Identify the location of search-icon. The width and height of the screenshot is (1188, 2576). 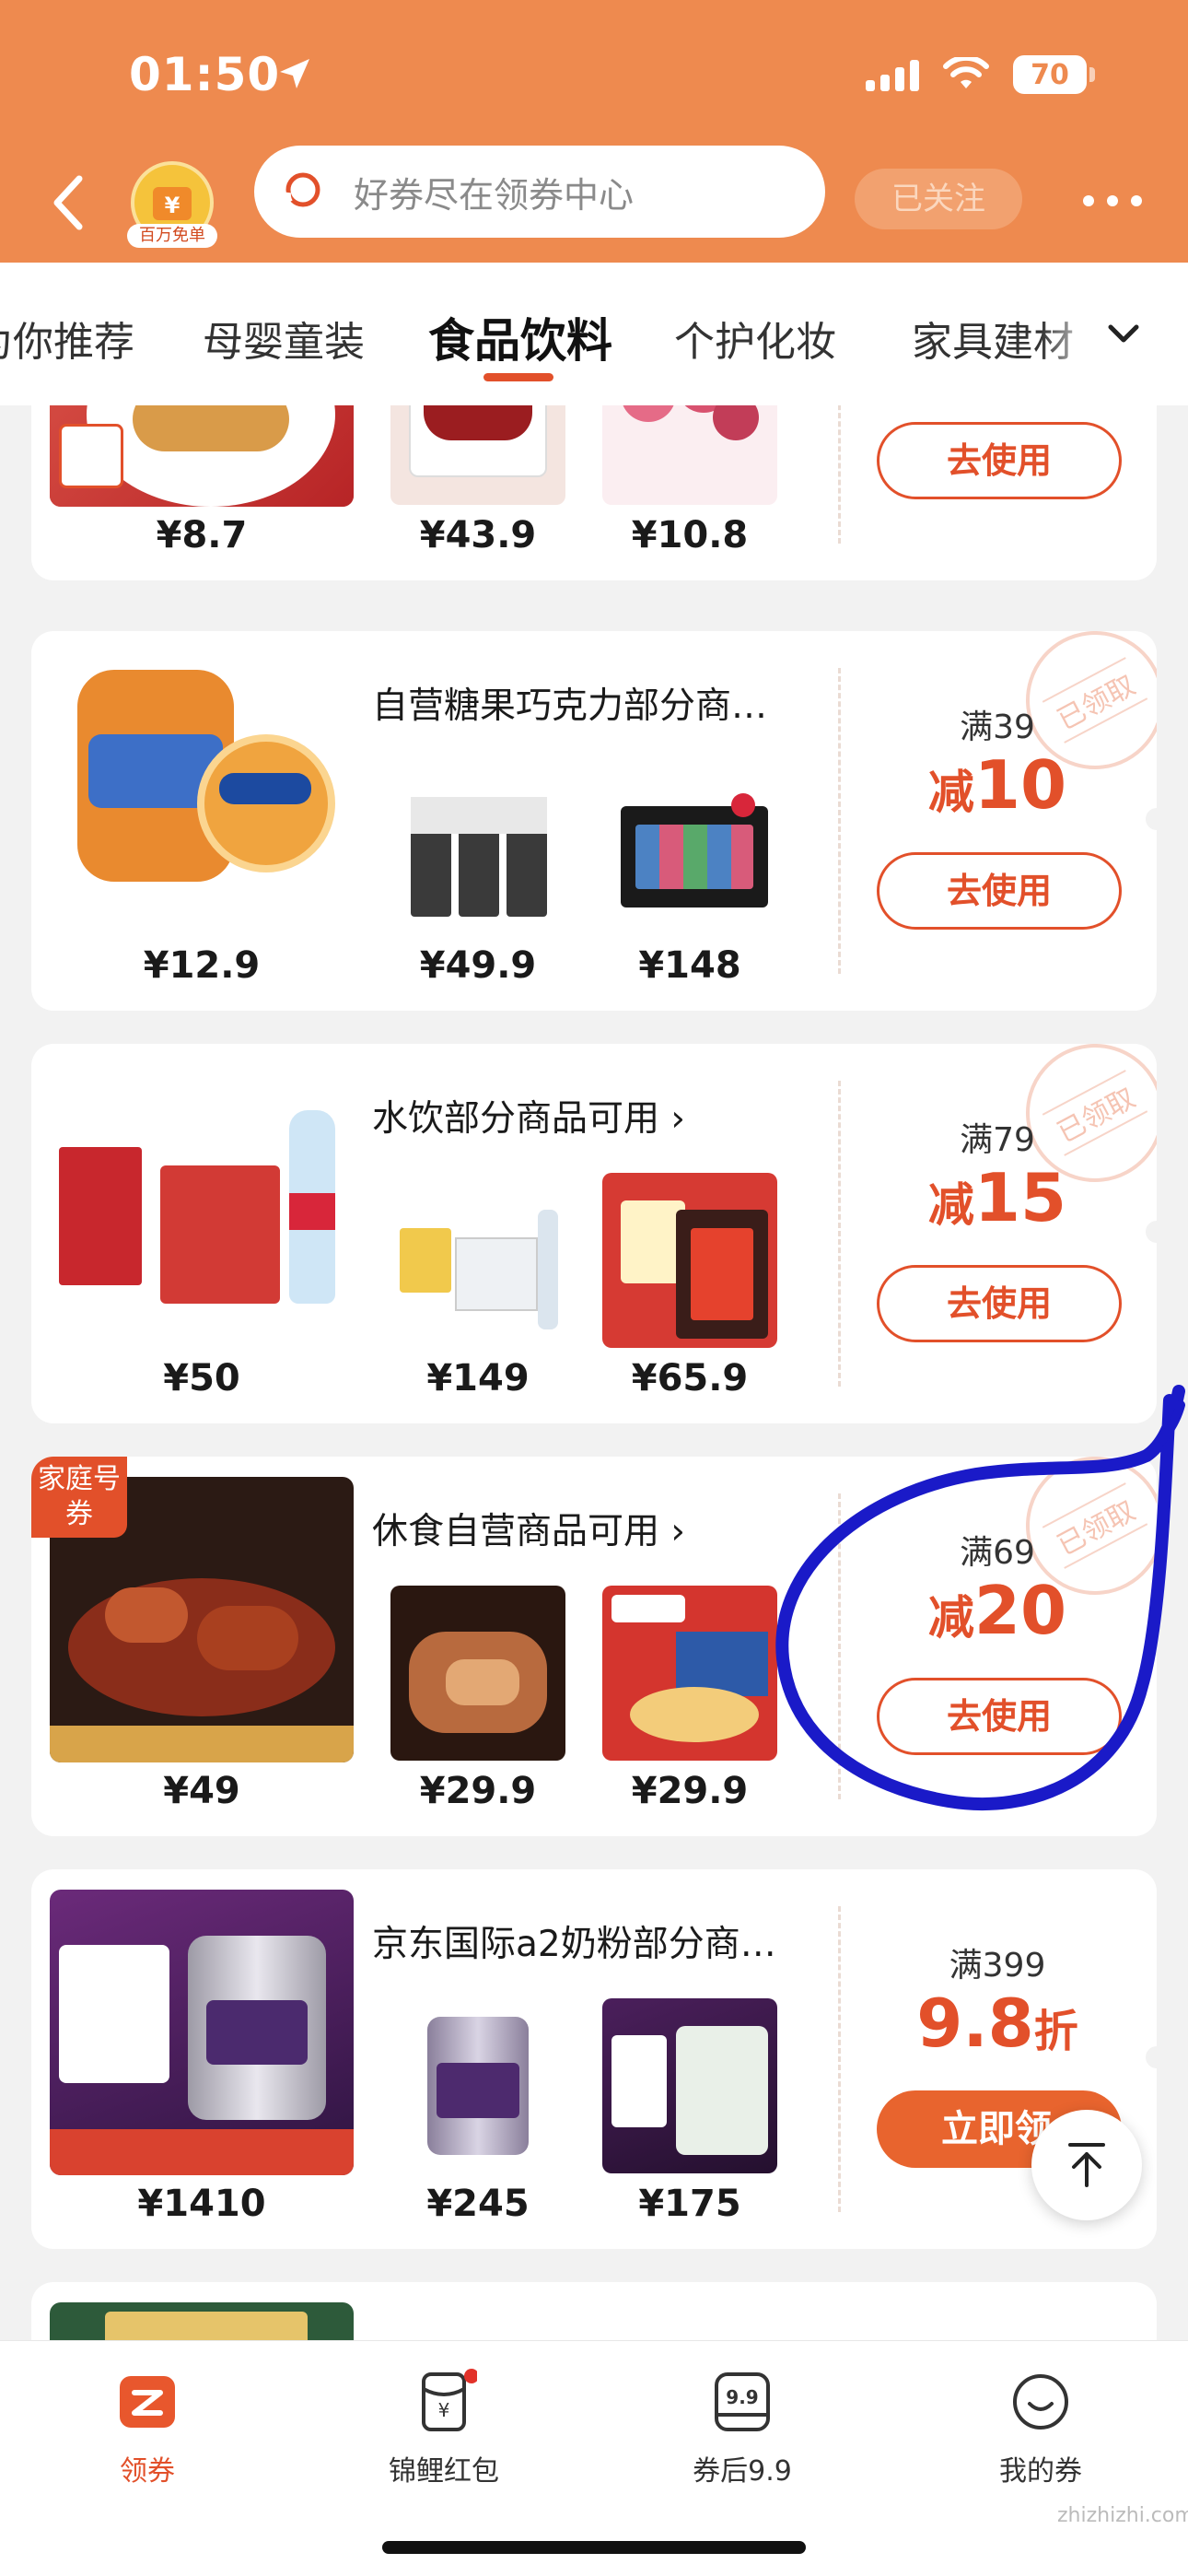
(302, 189).